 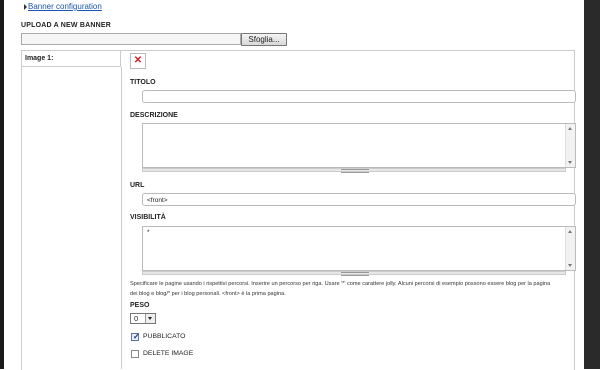 I want to click on peso-select: 0, so click(x=143, y=318).